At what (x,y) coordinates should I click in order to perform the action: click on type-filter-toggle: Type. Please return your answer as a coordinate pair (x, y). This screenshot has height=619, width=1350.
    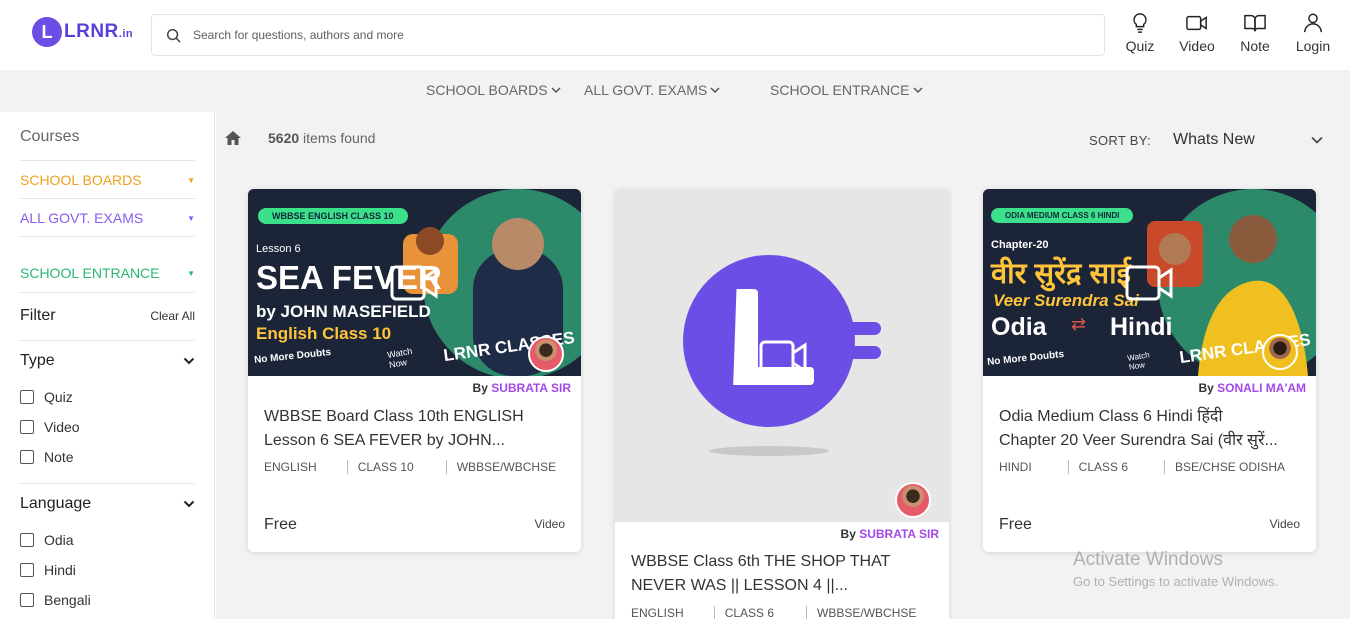
    Looking at the image, I should click on (107, 361).